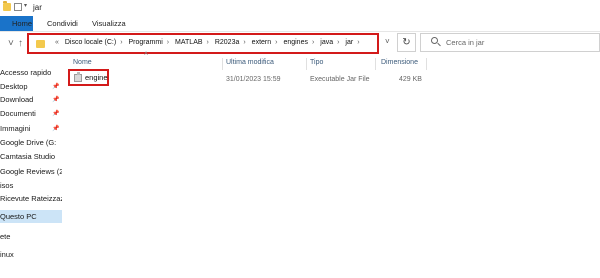  I want to click on sidebar-item-quick-access: Accesso rapido, so click(31, 73).